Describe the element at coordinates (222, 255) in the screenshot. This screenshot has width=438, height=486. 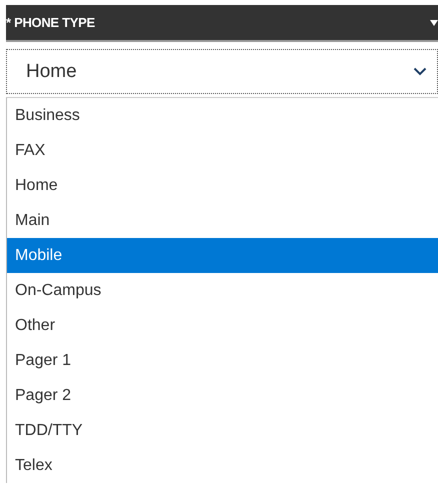
I see `dropdown-option: Mobile` at that location.